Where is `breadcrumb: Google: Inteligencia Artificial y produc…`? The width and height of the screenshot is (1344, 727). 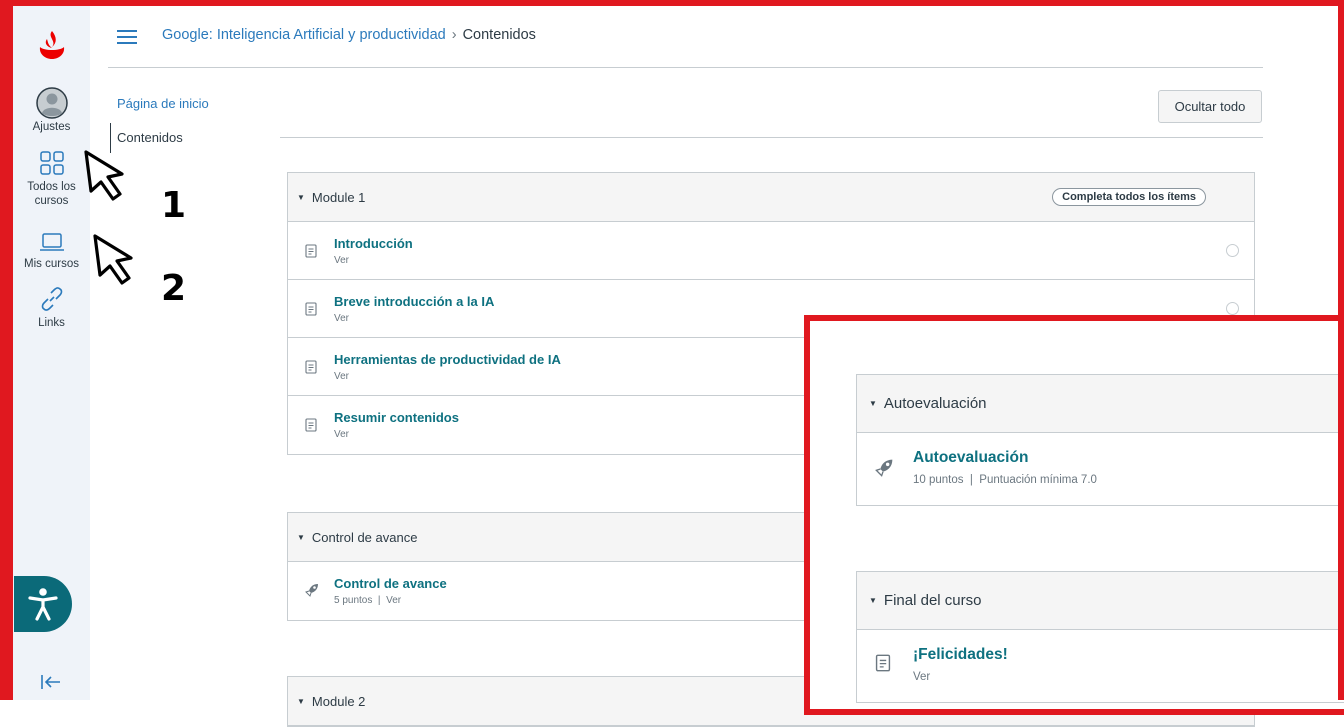 breadcrumb: Google: Inteligencia Artificial y produc… is located at coordinates (349, 35).